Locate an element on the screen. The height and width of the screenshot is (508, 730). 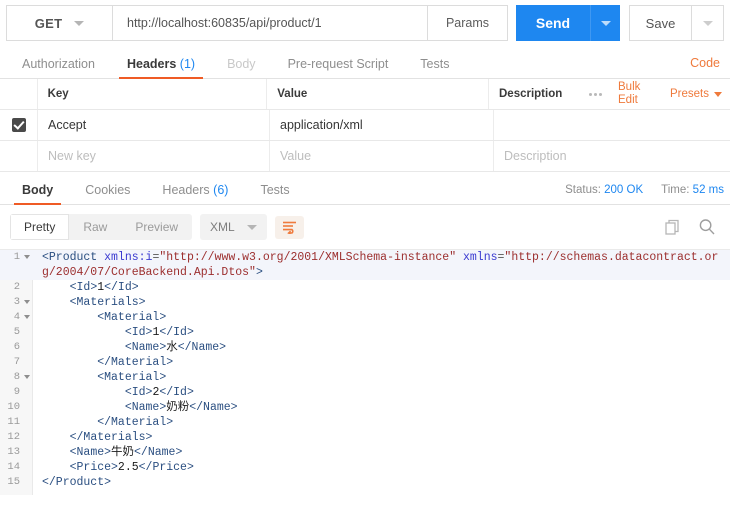
search-icon is located at coordinates (707, 227).